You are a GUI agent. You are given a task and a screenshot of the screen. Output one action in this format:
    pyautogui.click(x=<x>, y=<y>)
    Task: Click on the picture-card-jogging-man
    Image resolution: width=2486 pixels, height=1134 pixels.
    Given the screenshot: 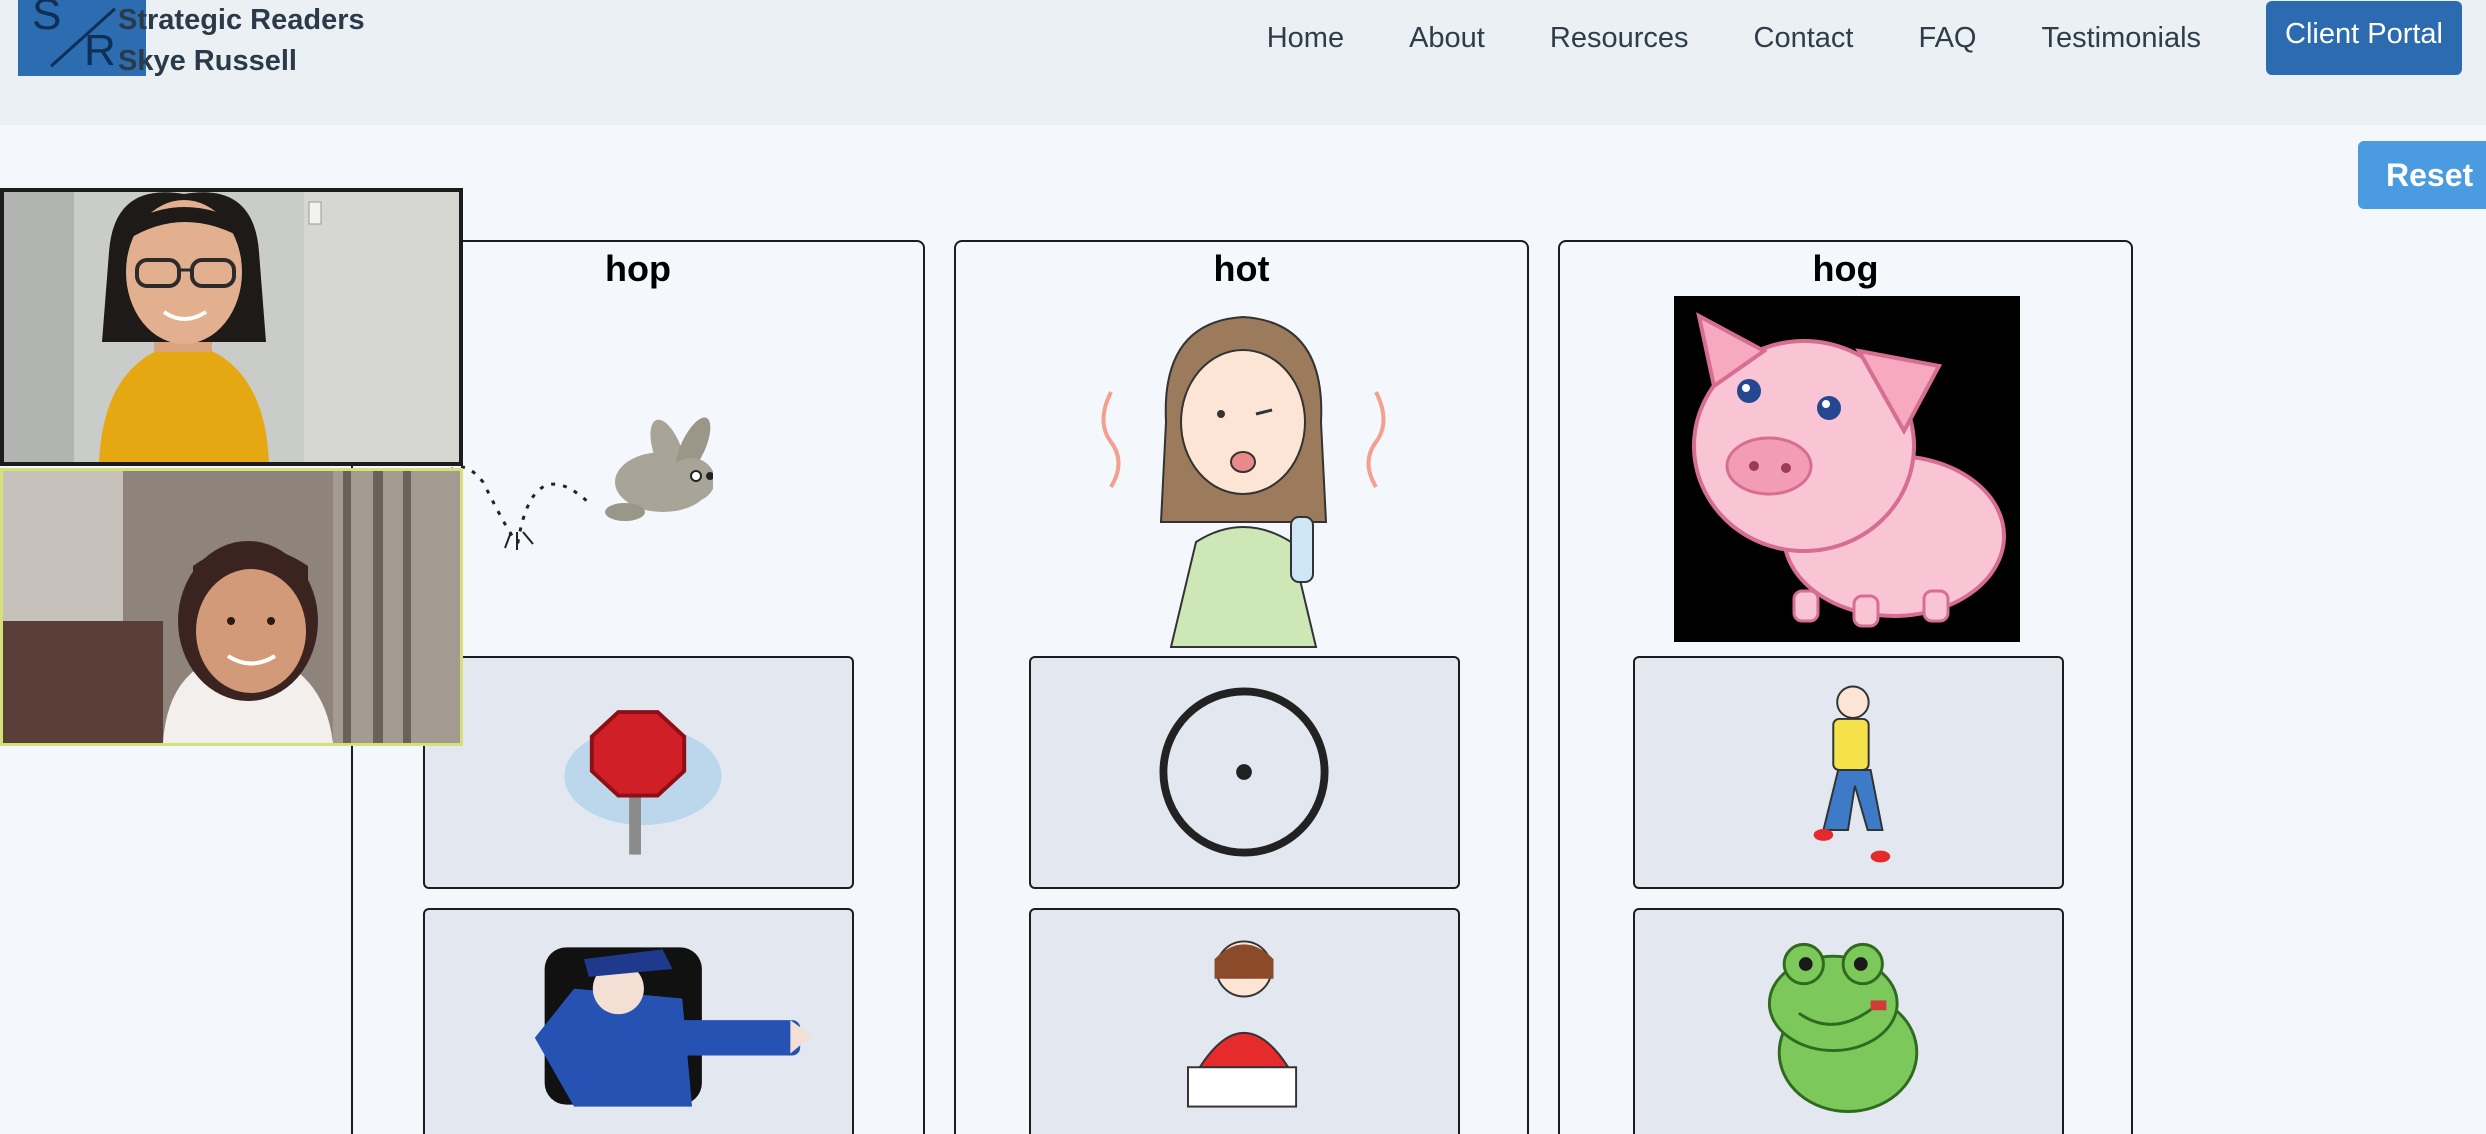 What is the action you would take?
    pyautogui.click(x=1848, y=772)
    